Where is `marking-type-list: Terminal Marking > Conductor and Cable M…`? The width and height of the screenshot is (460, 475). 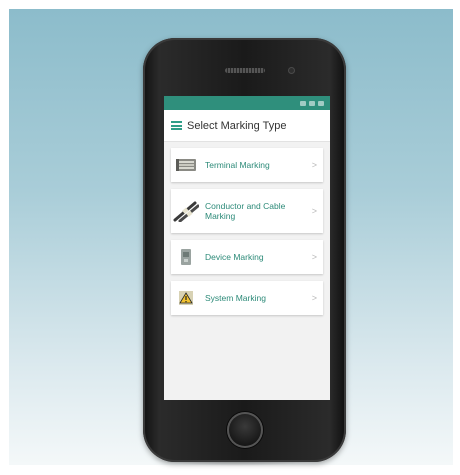 marking-type-list: Terminal Marking > Conductor and Cable M… is located at coordinates (247, 228).